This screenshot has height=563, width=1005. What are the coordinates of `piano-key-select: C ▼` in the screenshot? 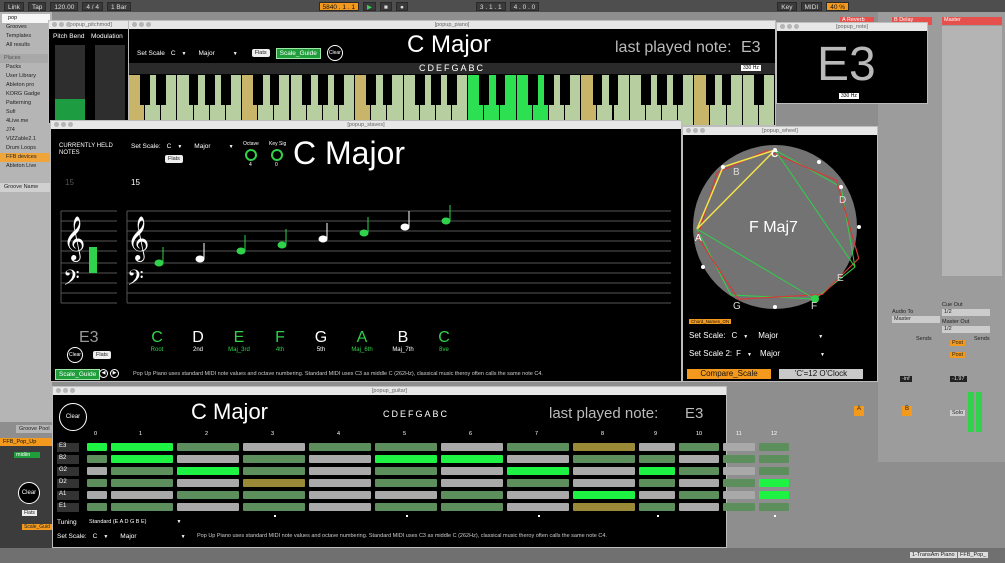 It's located at (179, 53).